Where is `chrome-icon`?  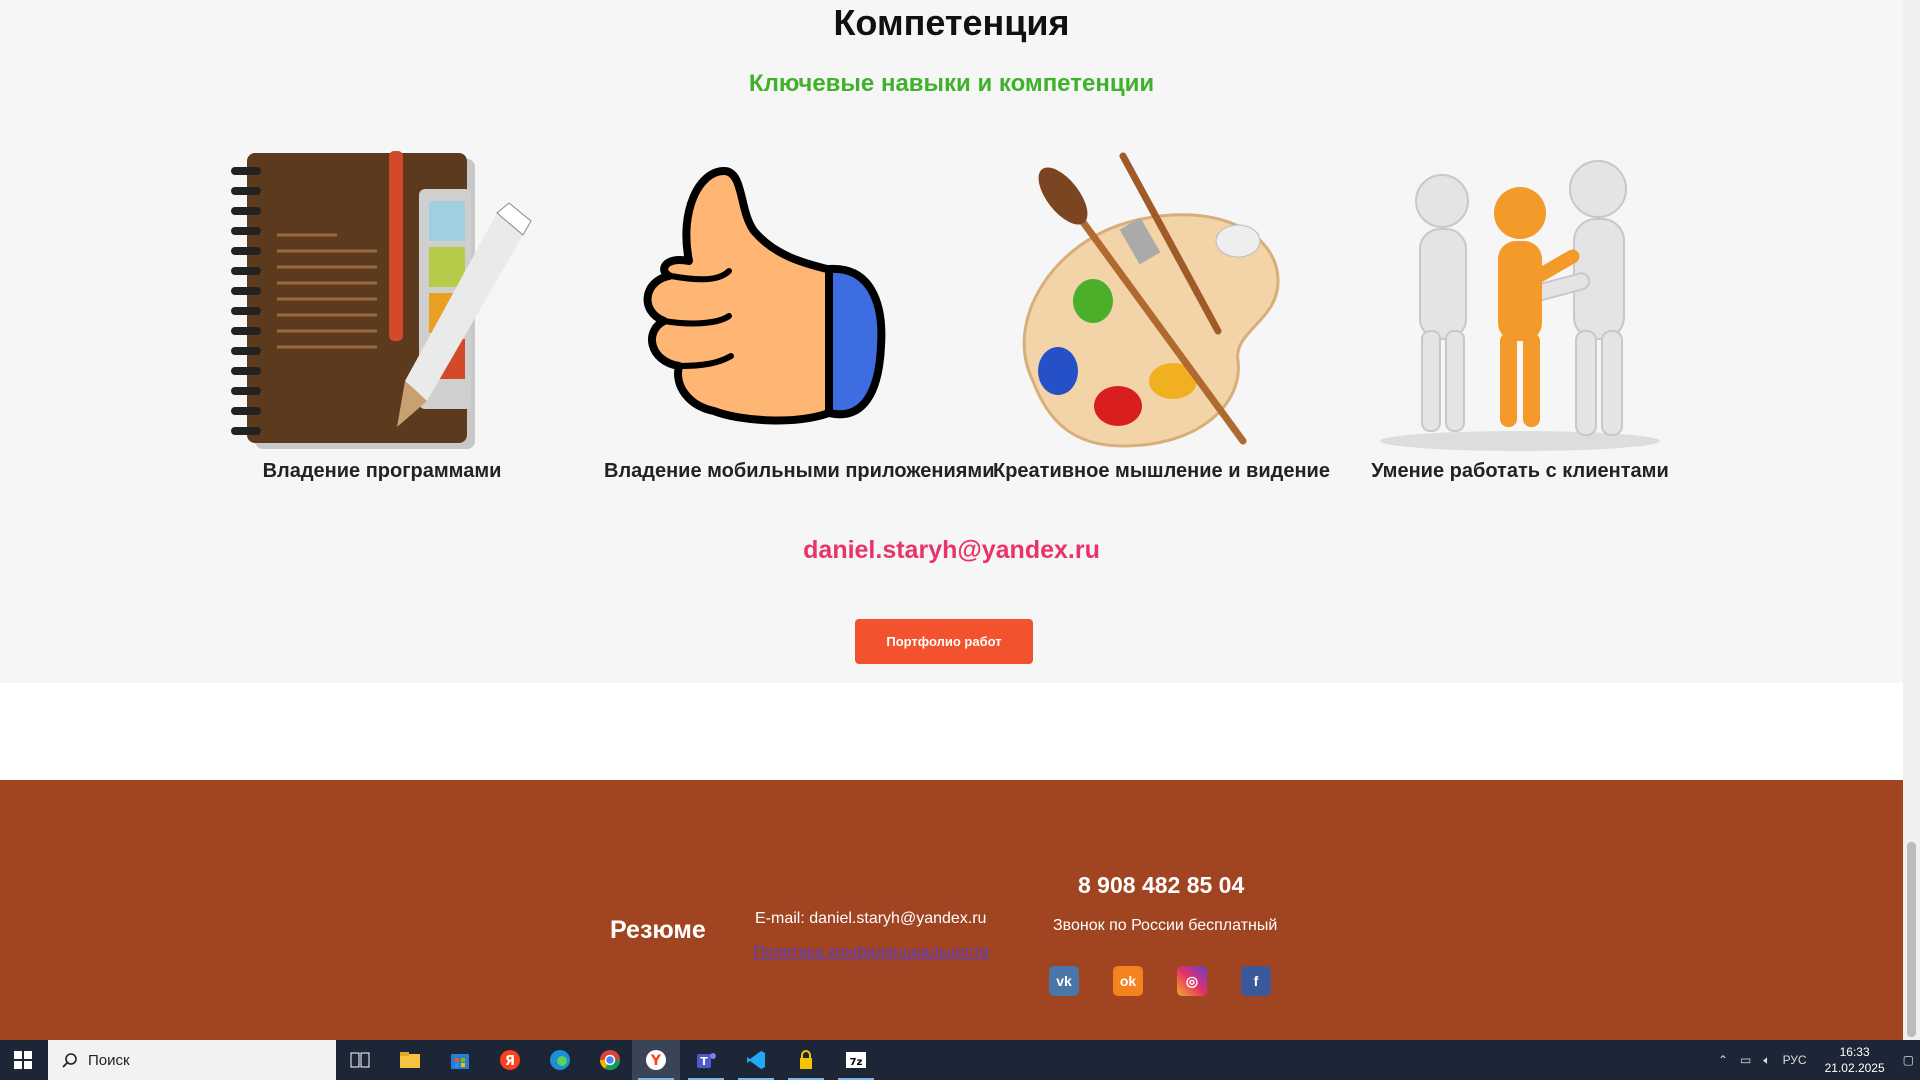 chrome-icon is located at coordinates (610, 1060).